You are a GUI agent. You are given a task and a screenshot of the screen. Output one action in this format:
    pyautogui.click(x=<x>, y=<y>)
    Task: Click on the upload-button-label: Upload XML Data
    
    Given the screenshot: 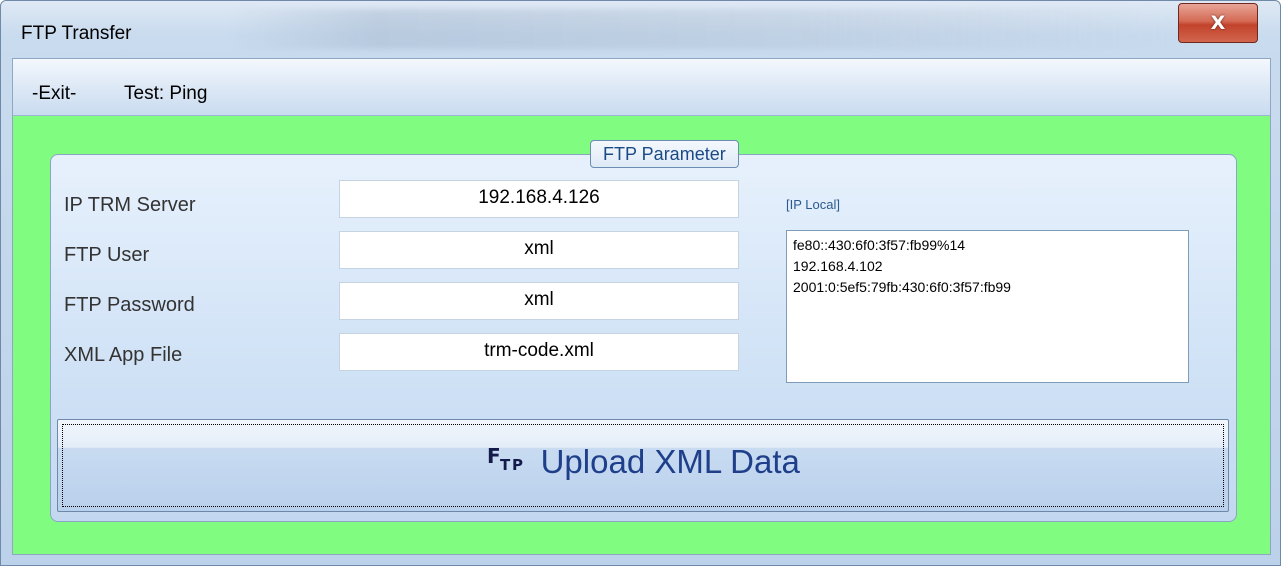 What is the action you would take?
    pyautogui.click(x=670, y=461)
    